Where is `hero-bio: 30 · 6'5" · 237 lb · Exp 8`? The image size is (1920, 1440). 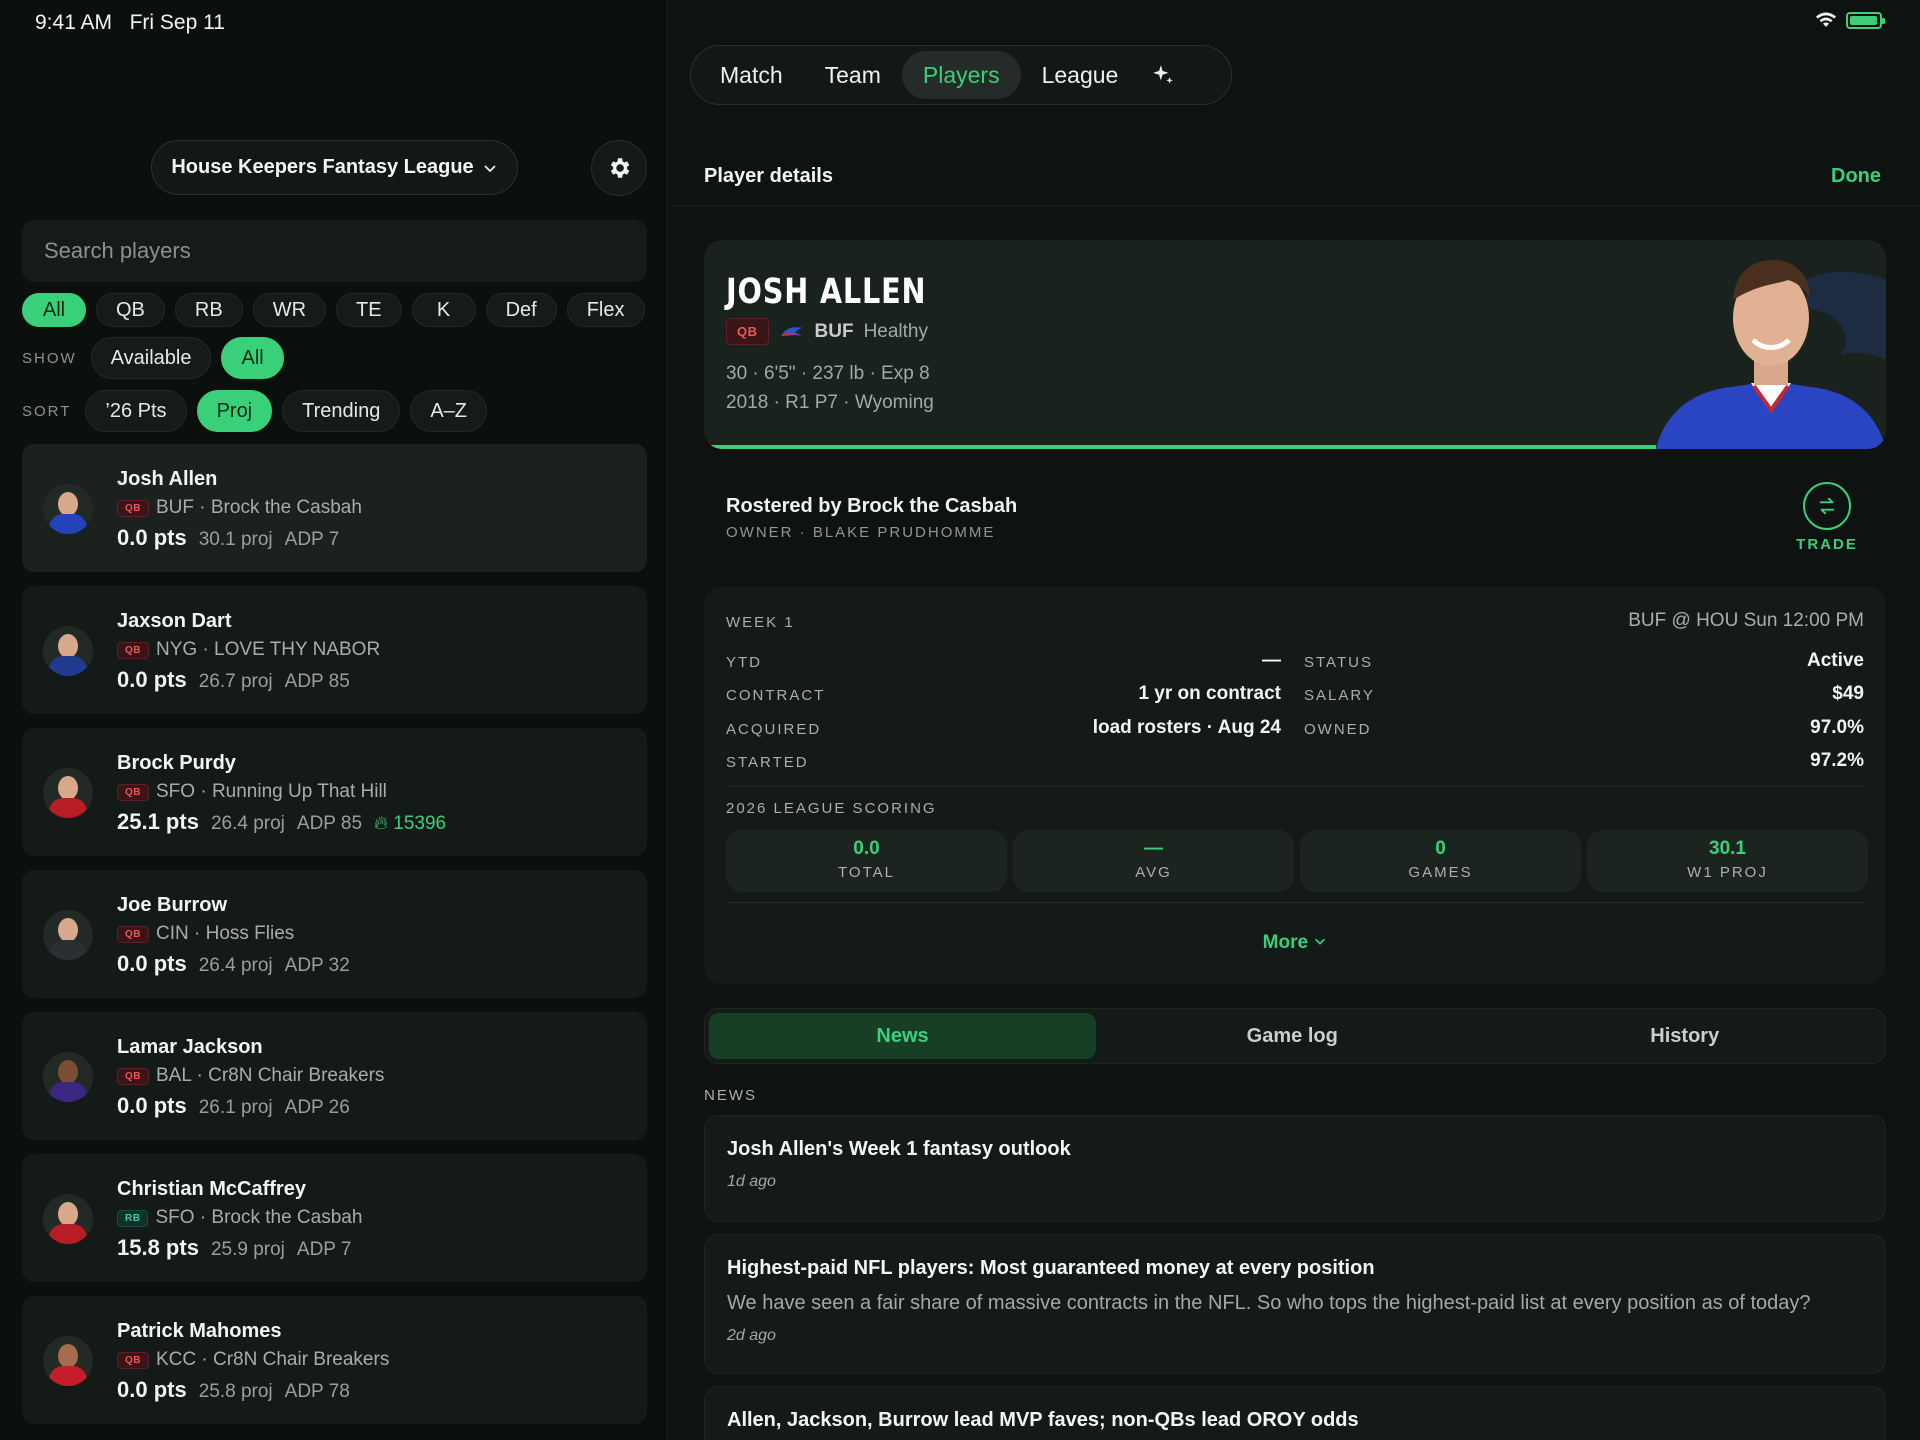 hero-bio: 30 · 6'5" · 237 lb · Exp 8 is located at coordinates (828, 373).